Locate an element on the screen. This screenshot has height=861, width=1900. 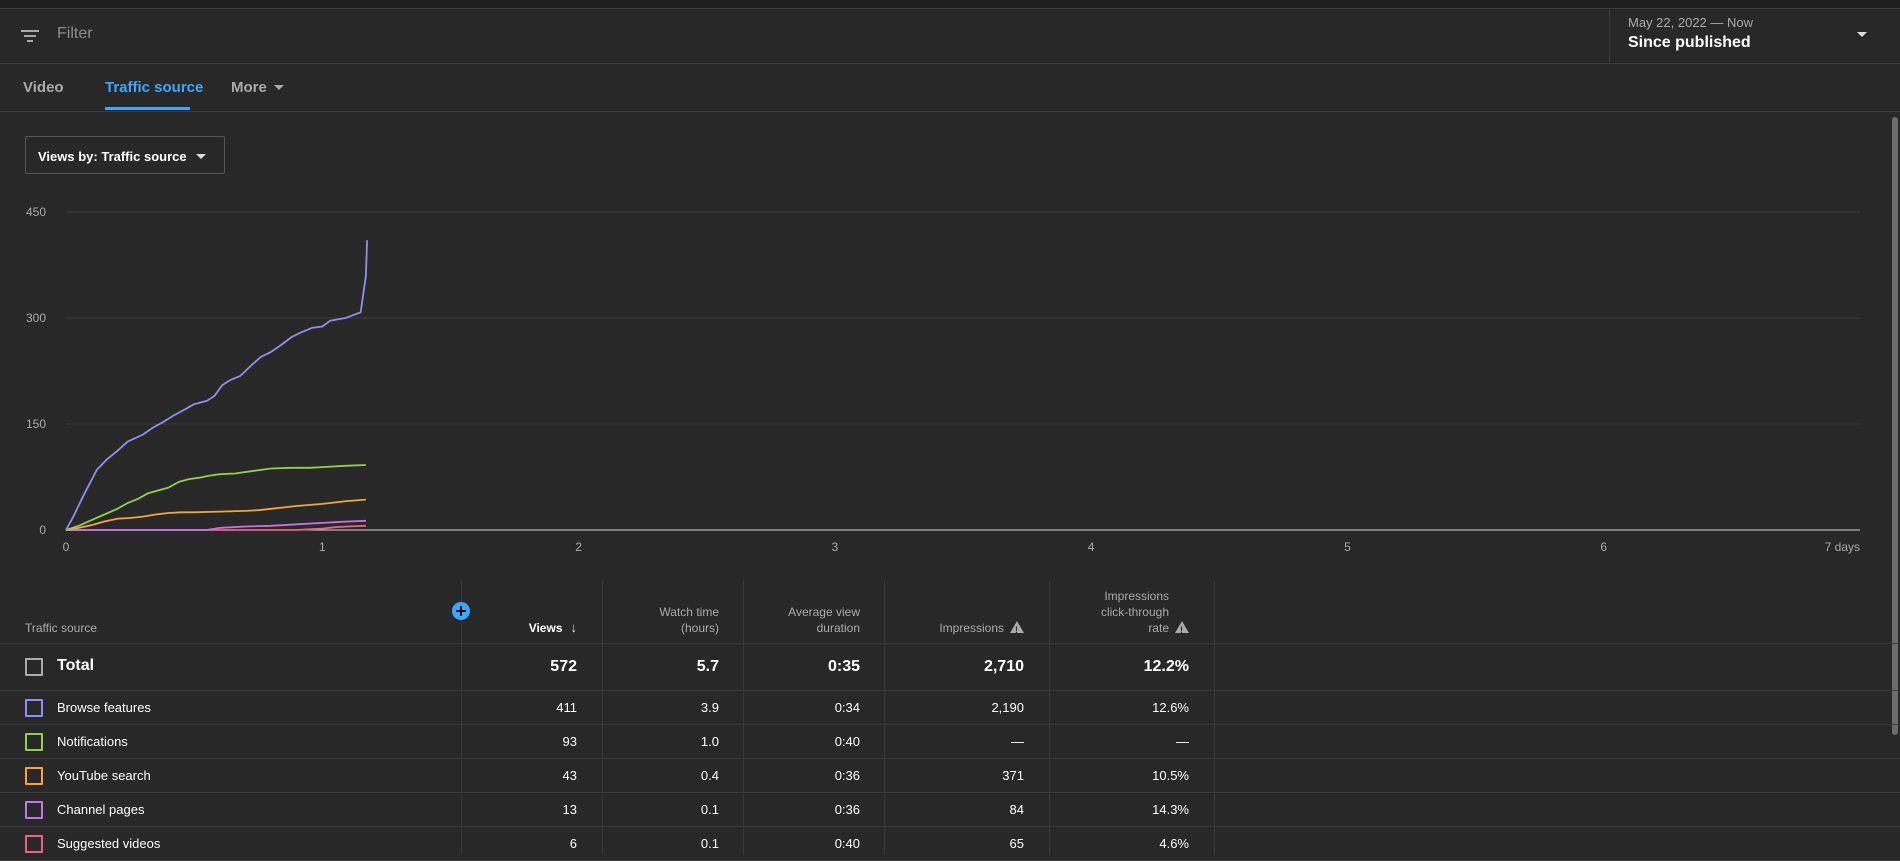
tab-more-label: More is located at coordinates (249, 87).